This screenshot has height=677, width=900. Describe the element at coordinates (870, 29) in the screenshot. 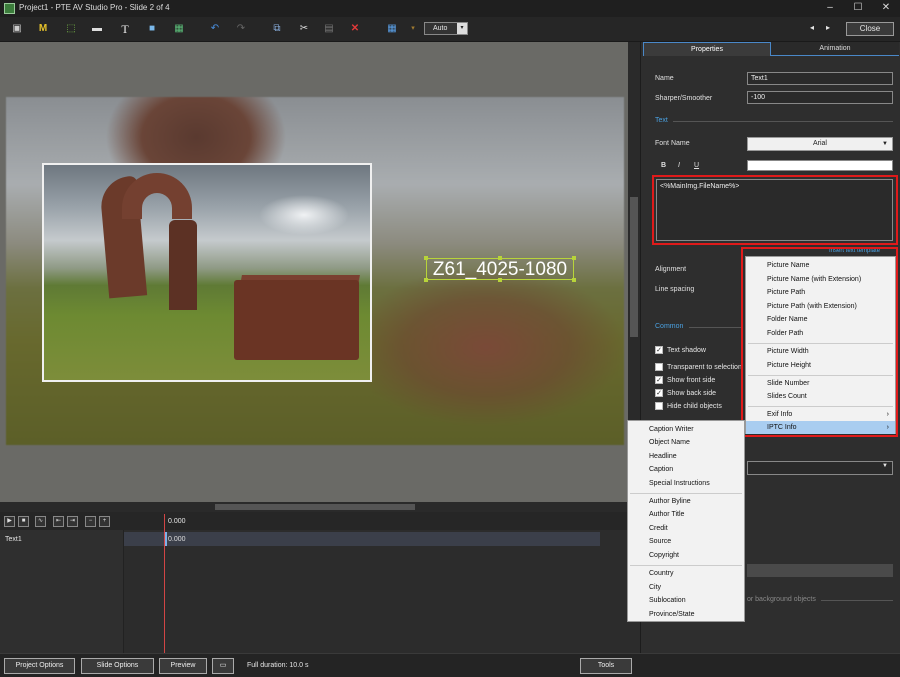

I see `close-button: Close` at that location.